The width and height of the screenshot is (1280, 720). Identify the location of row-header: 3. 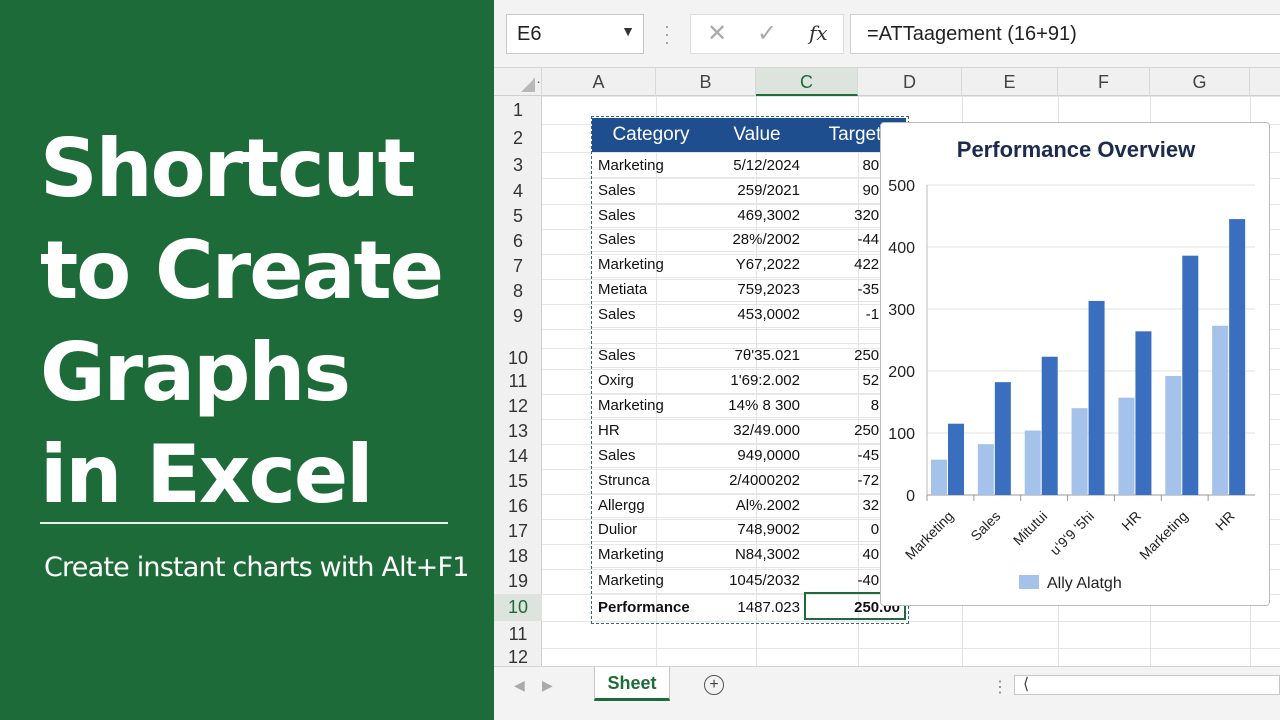
(518, 165).